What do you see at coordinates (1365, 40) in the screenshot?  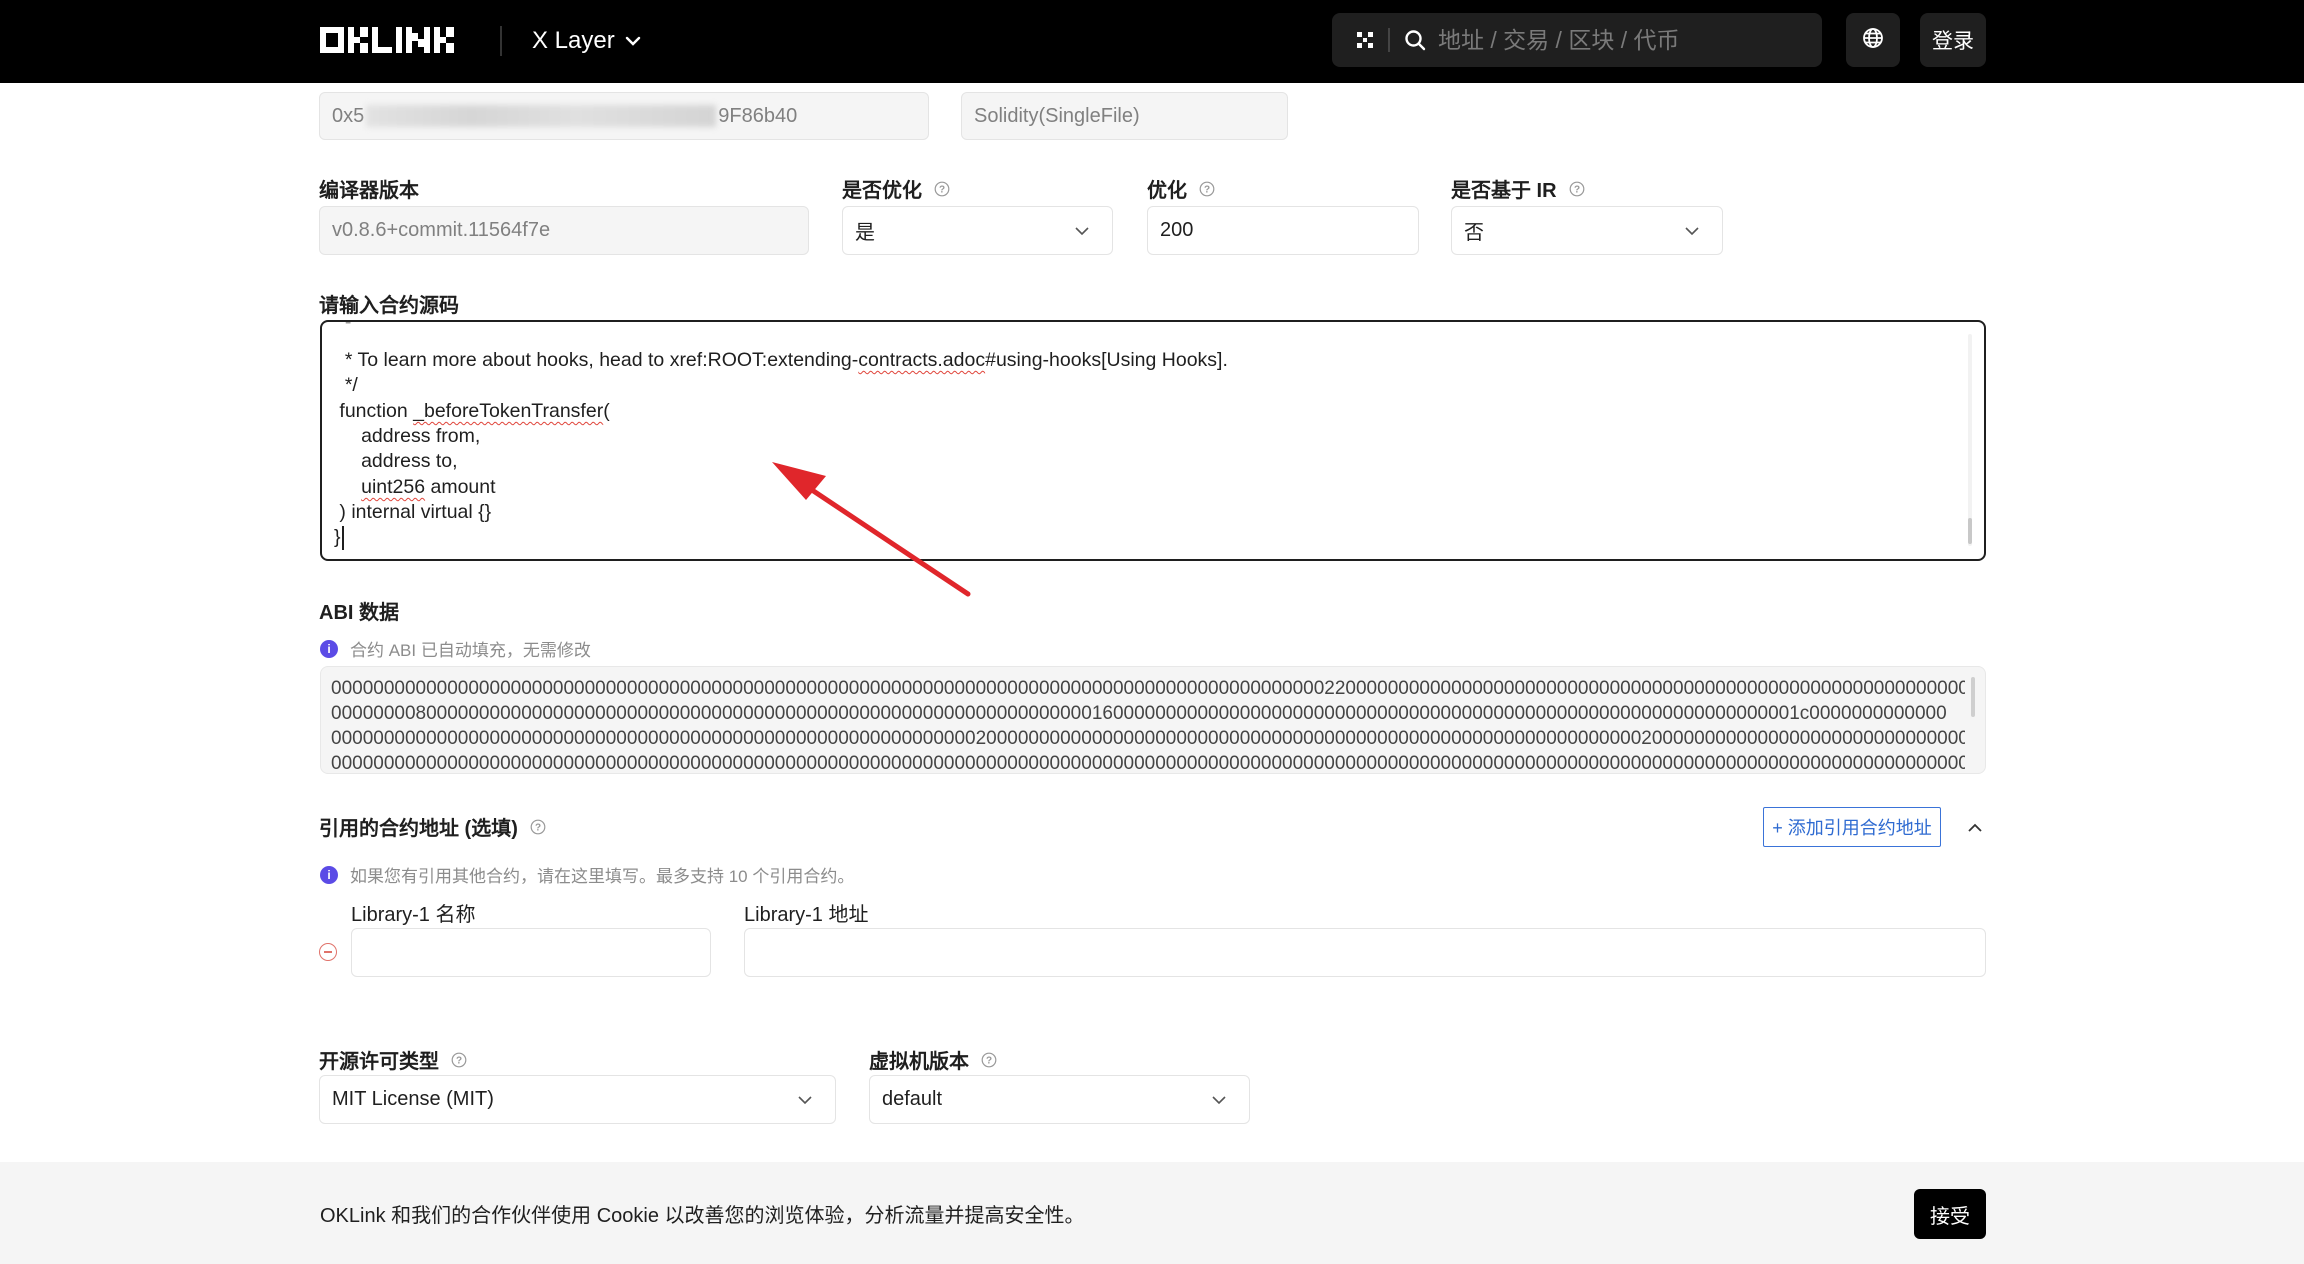 I see `scan-icon` at bounding box center [1365, 40].